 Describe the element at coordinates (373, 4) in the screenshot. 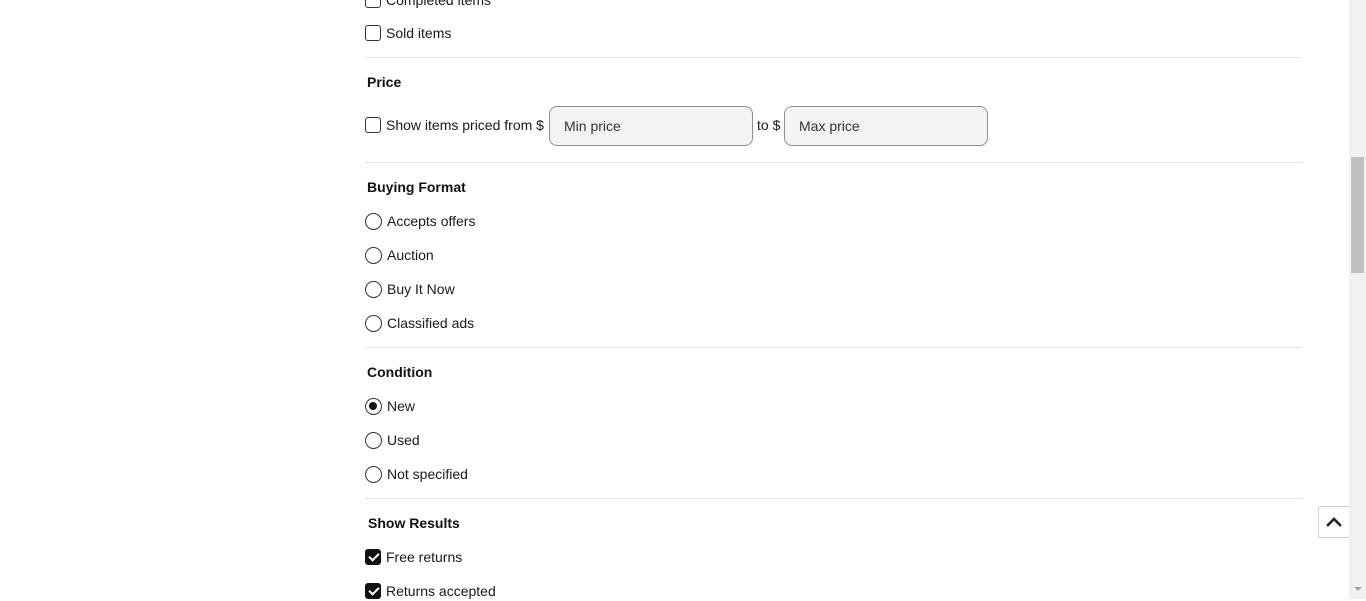

I see `completed-items-checkbox` at that location.